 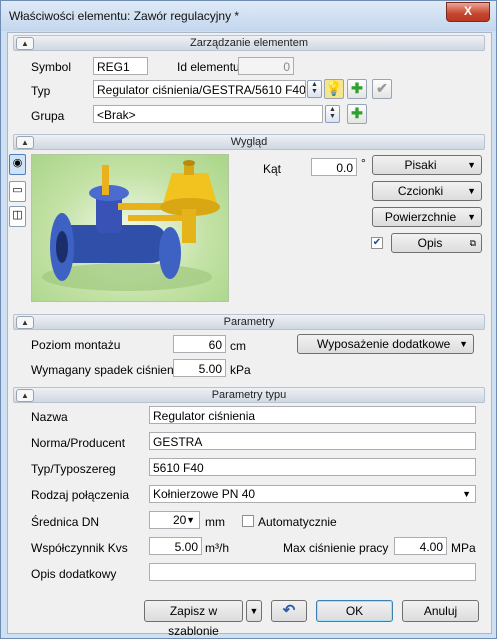 What do you see at coordinates (217, 548) in the screenshot?
I see `kvs-unit: m³/h` at bounding box center [217, 548].